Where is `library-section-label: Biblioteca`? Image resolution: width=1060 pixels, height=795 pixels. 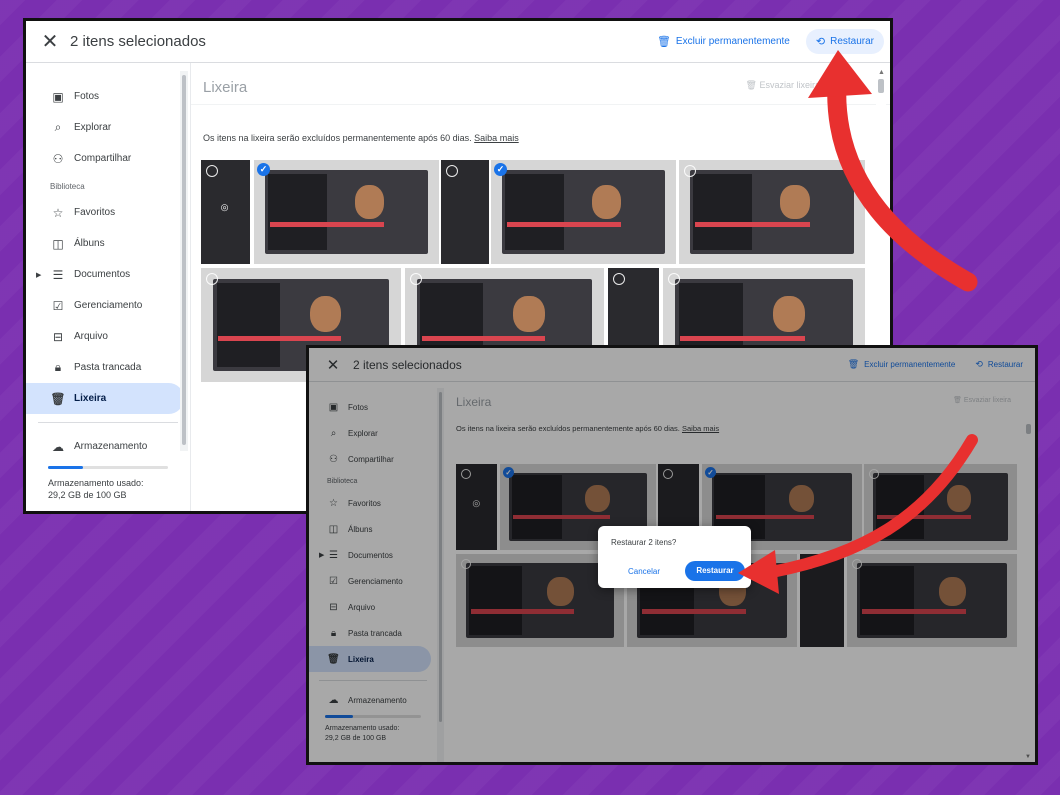 library-section-label: Biblioteca is located at coordinates (67, 186).